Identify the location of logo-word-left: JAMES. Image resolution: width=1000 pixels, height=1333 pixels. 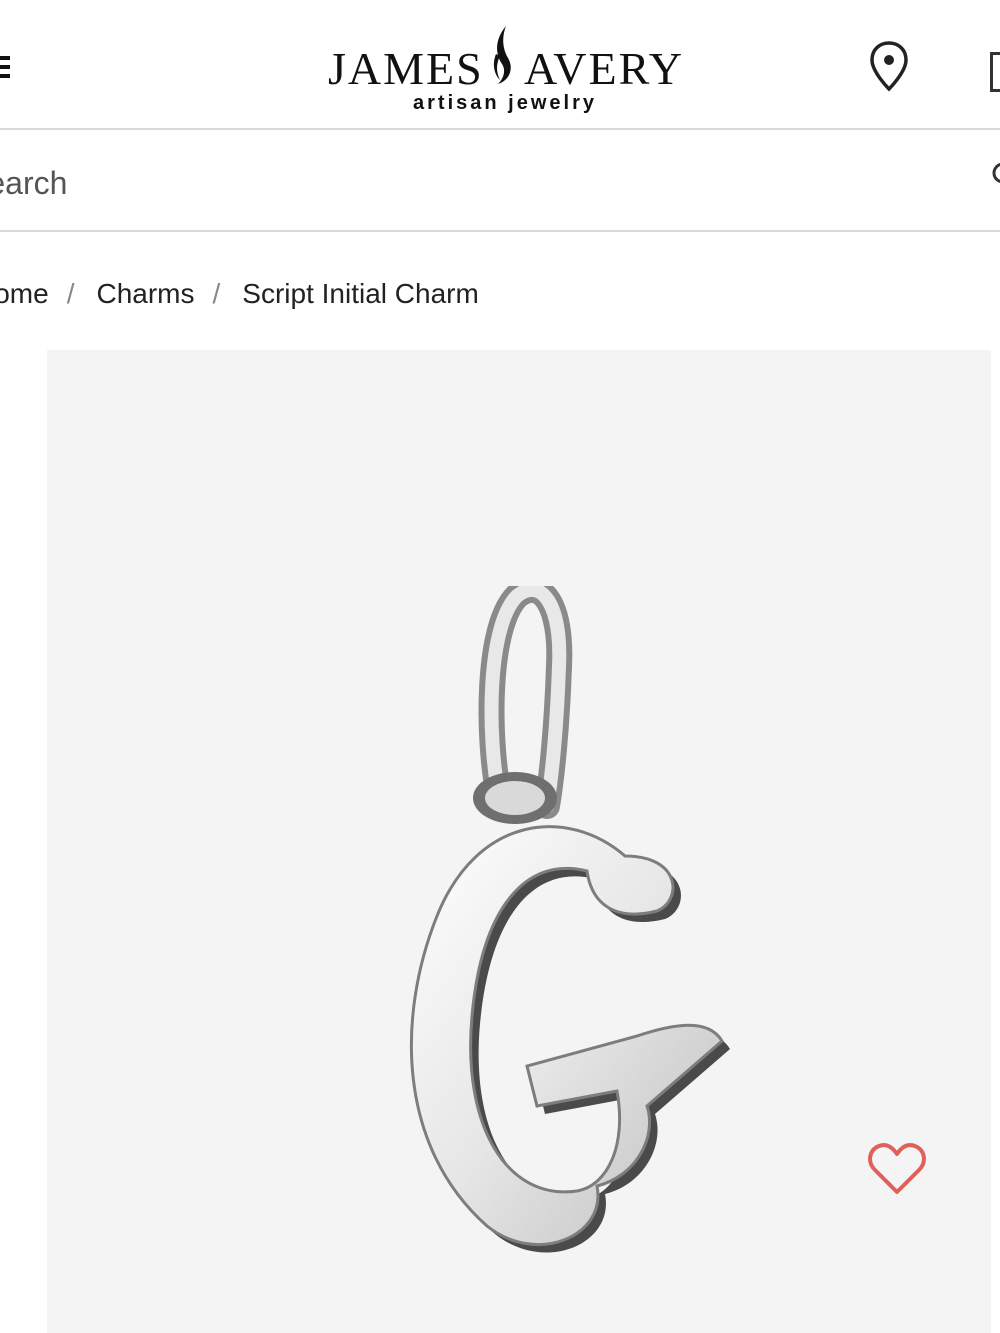
(406, 68).